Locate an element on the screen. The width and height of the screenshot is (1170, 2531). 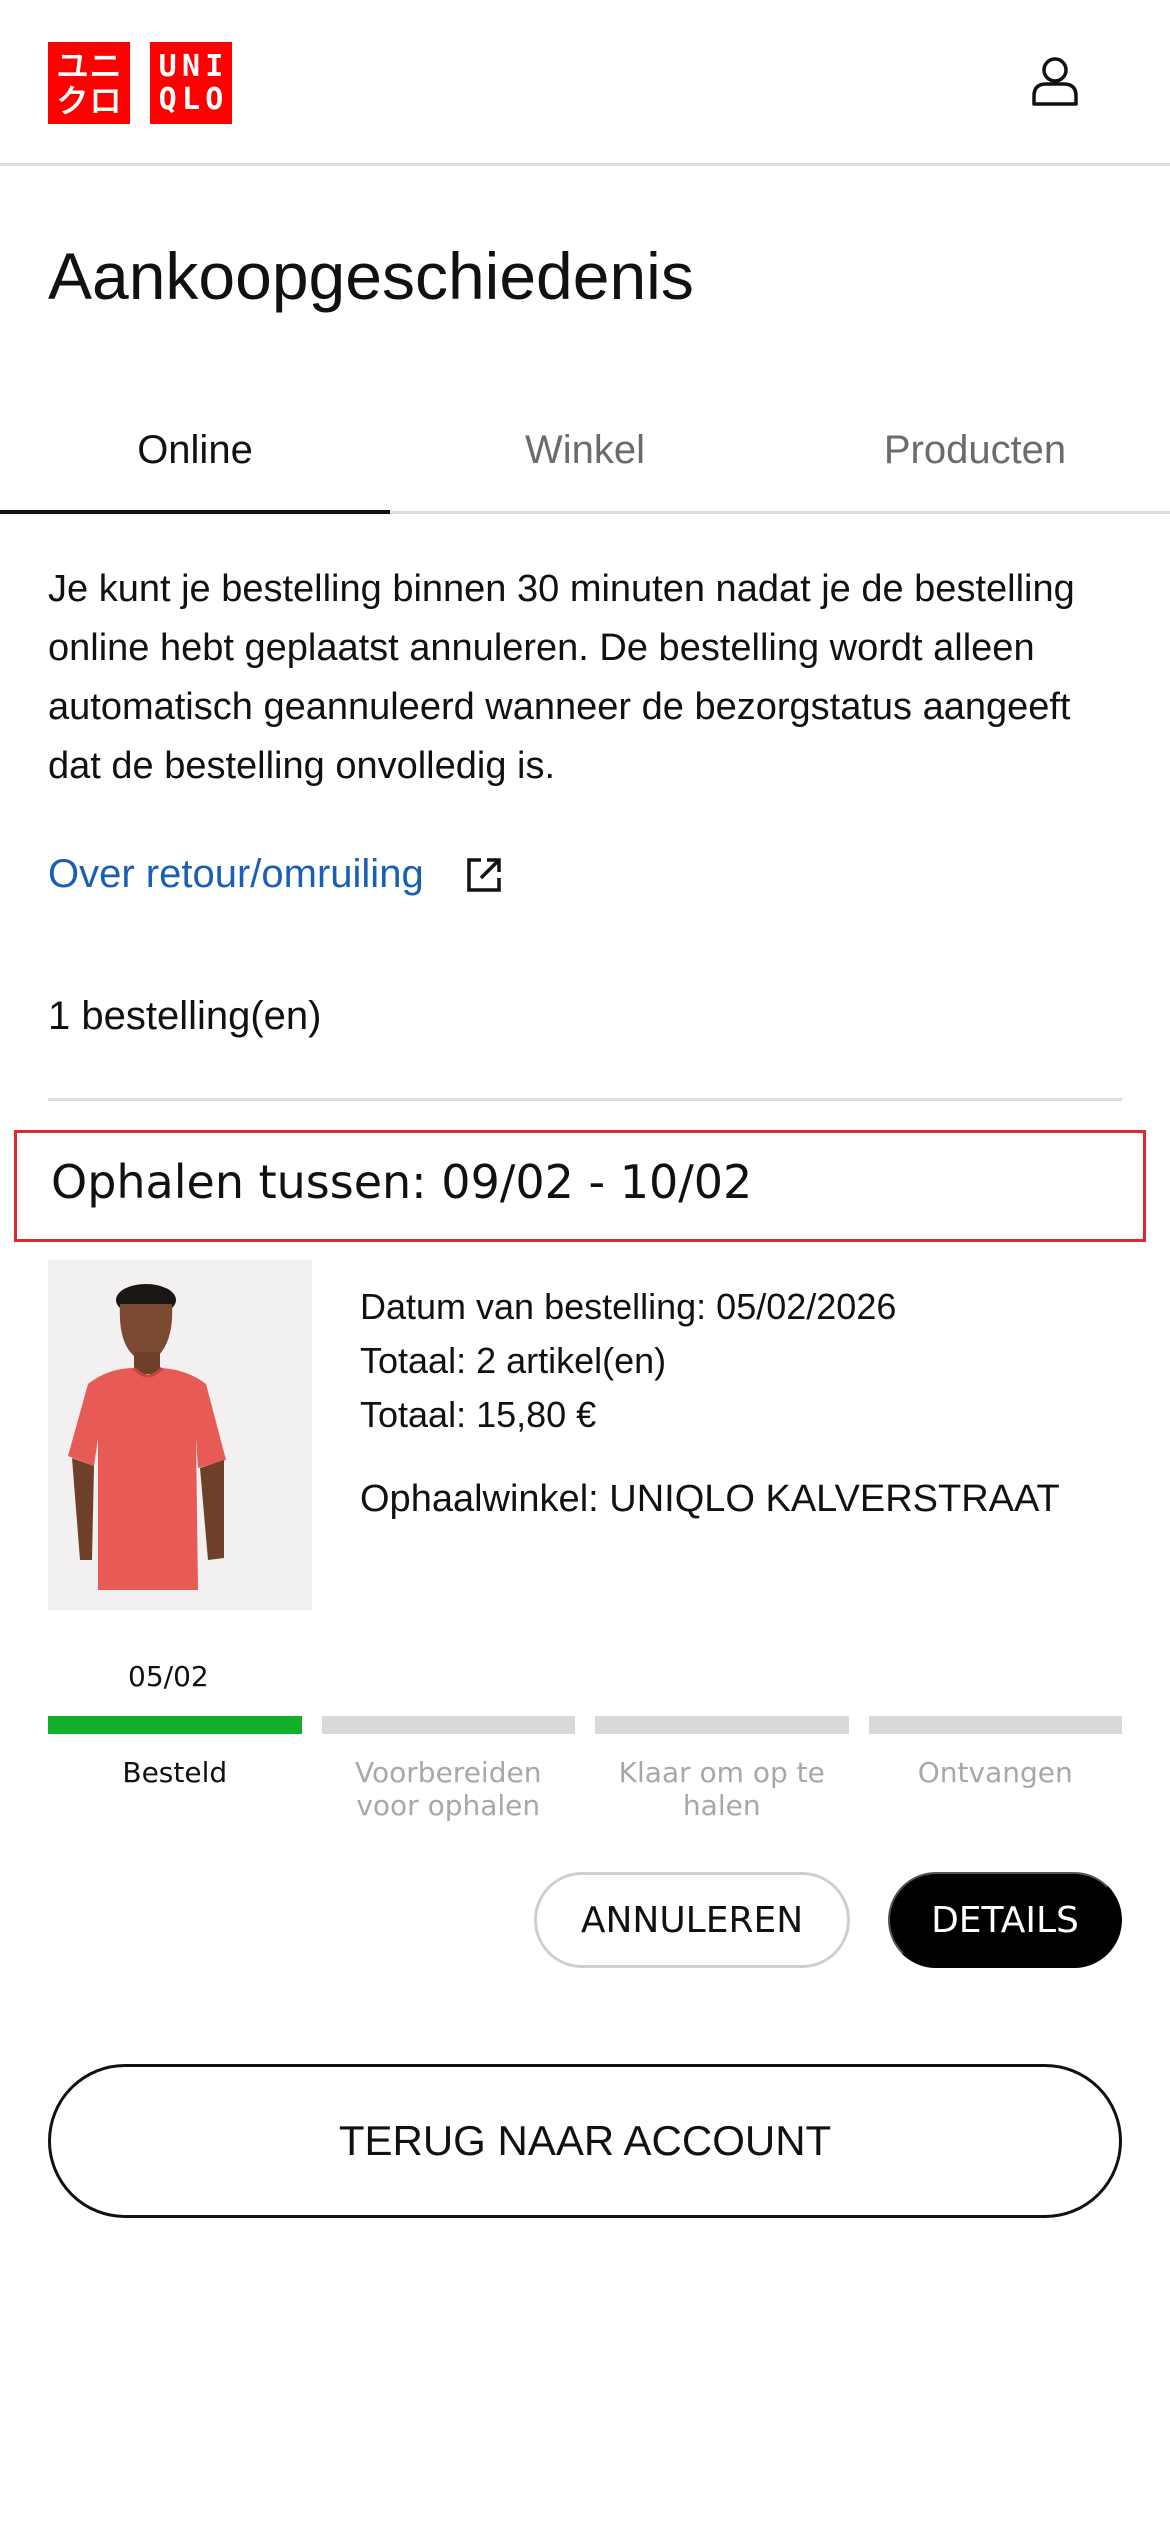
order-date: Datum van bestelling: 05/02/2026 is located at coordinates (628, 1306).